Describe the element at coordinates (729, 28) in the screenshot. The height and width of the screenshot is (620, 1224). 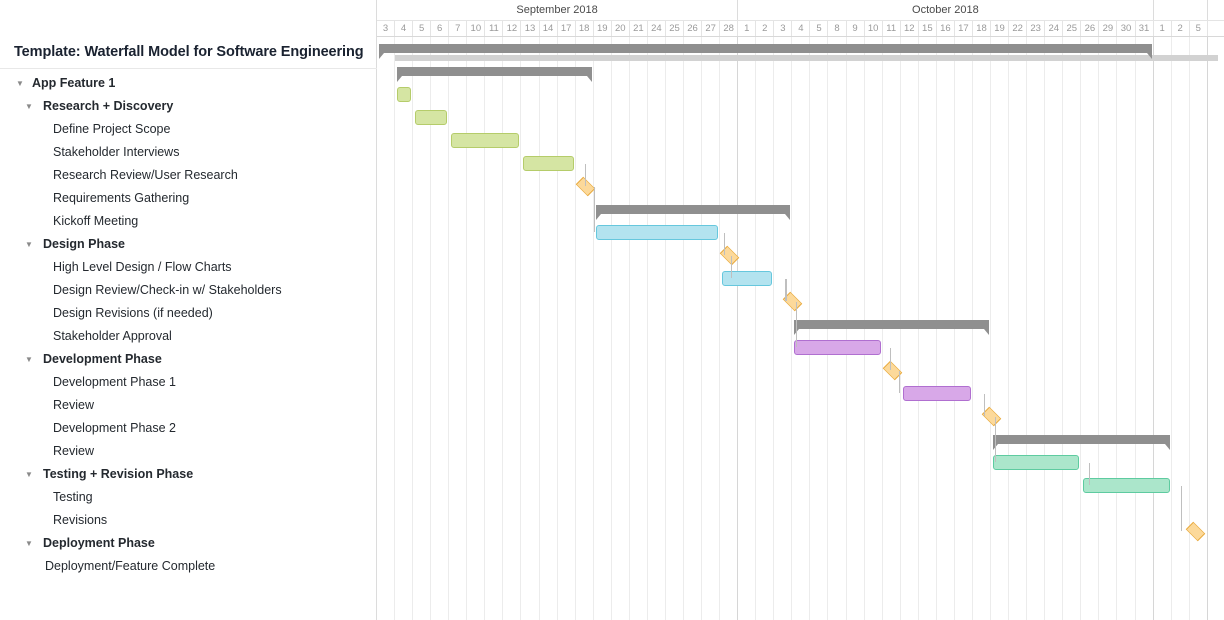
I see `day-header-cell: 28` at that location.